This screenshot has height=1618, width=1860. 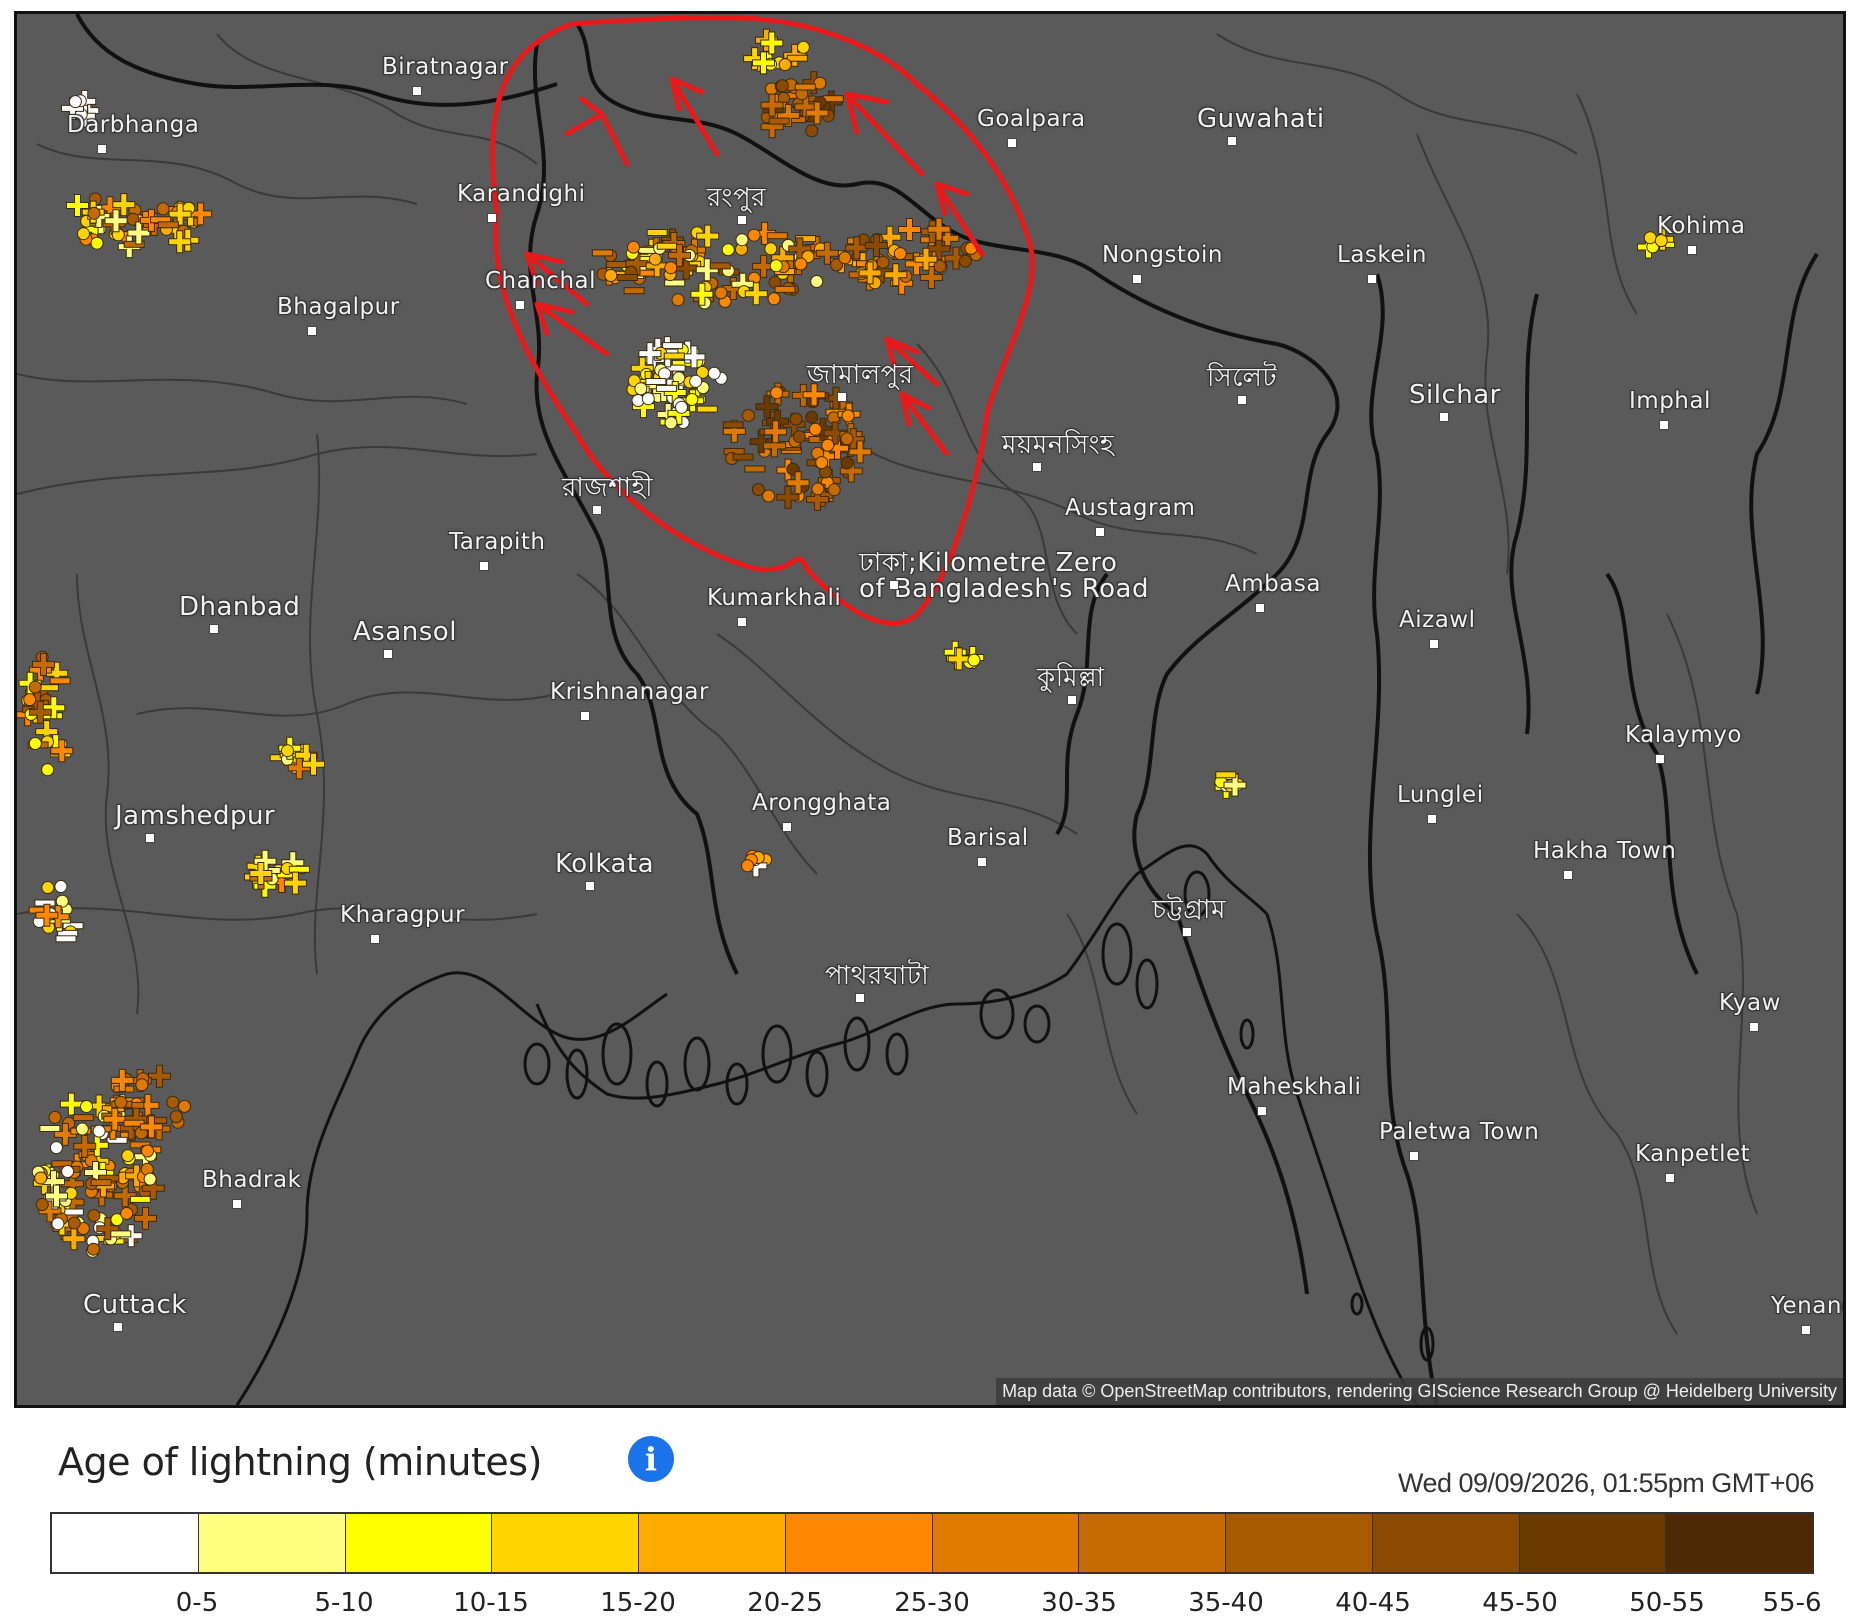 I want to click on place-label: রংপুর, so click(x=736, y=198).